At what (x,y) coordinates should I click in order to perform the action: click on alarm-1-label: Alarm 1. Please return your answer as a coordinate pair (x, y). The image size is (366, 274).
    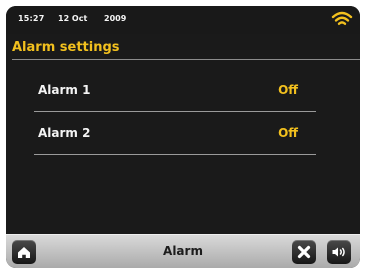
    Looking at the image, I should click on (64, 90).